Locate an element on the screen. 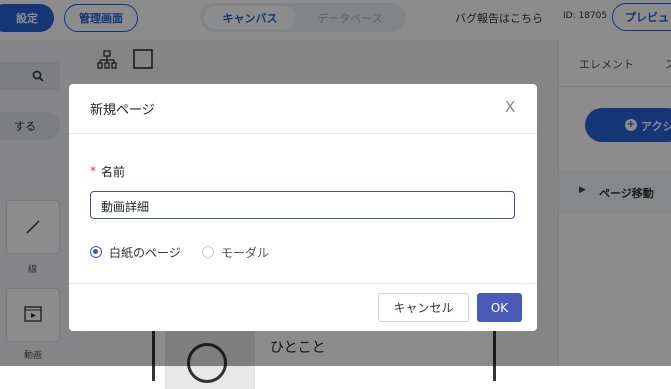 Image resolution: width=671 pixels, height=389 pixels. ok-button: OK is located at coordinates (499, 307).